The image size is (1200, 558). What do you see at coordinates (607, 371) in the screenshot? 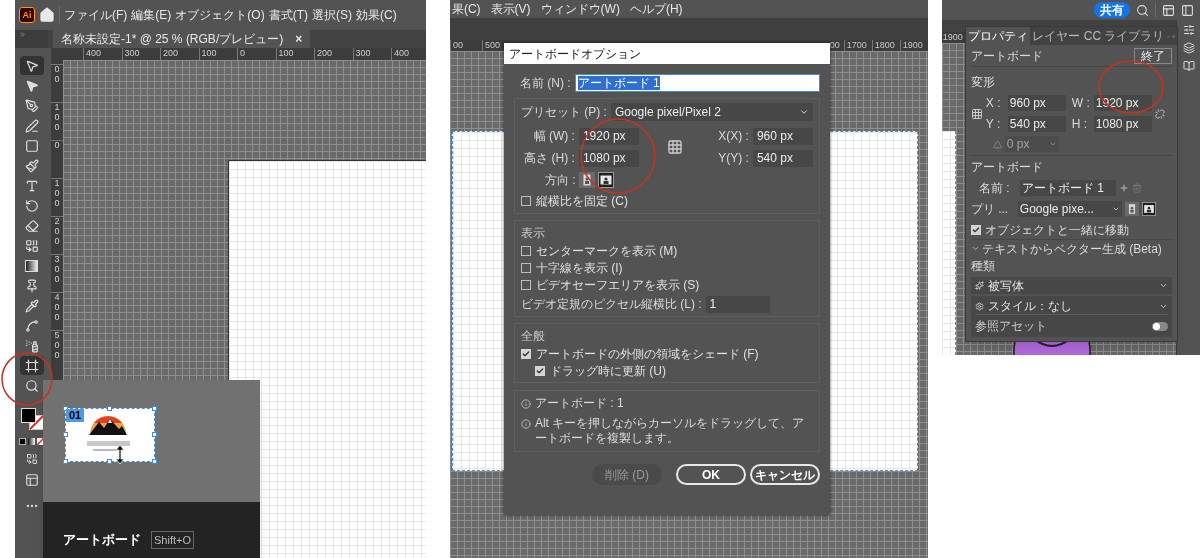
I see `checkbox-label: ドラッグ時に更新 (U)` at bounding box center [607, 371].